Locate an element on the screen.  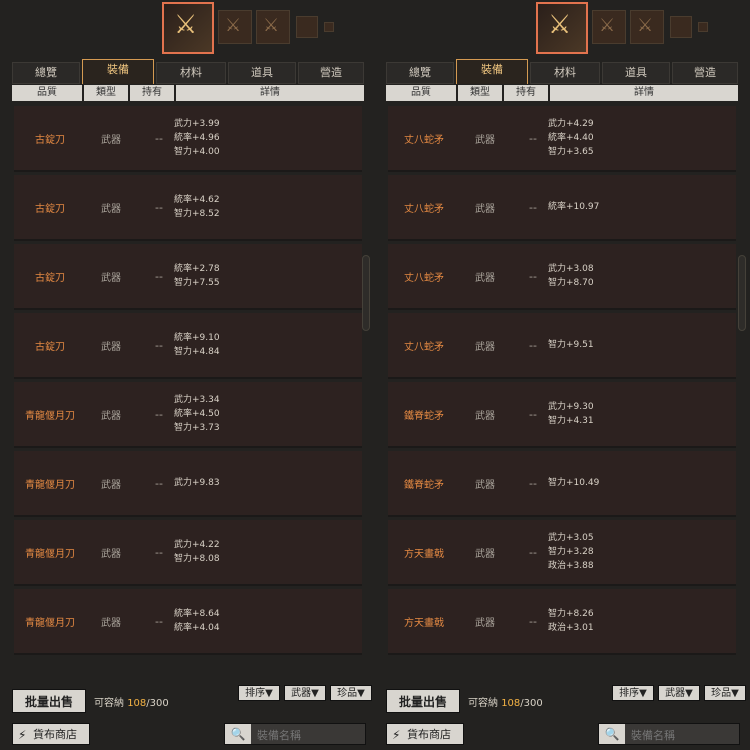
item-stat: 統率+4.62 is located at coordinates (197, 200).